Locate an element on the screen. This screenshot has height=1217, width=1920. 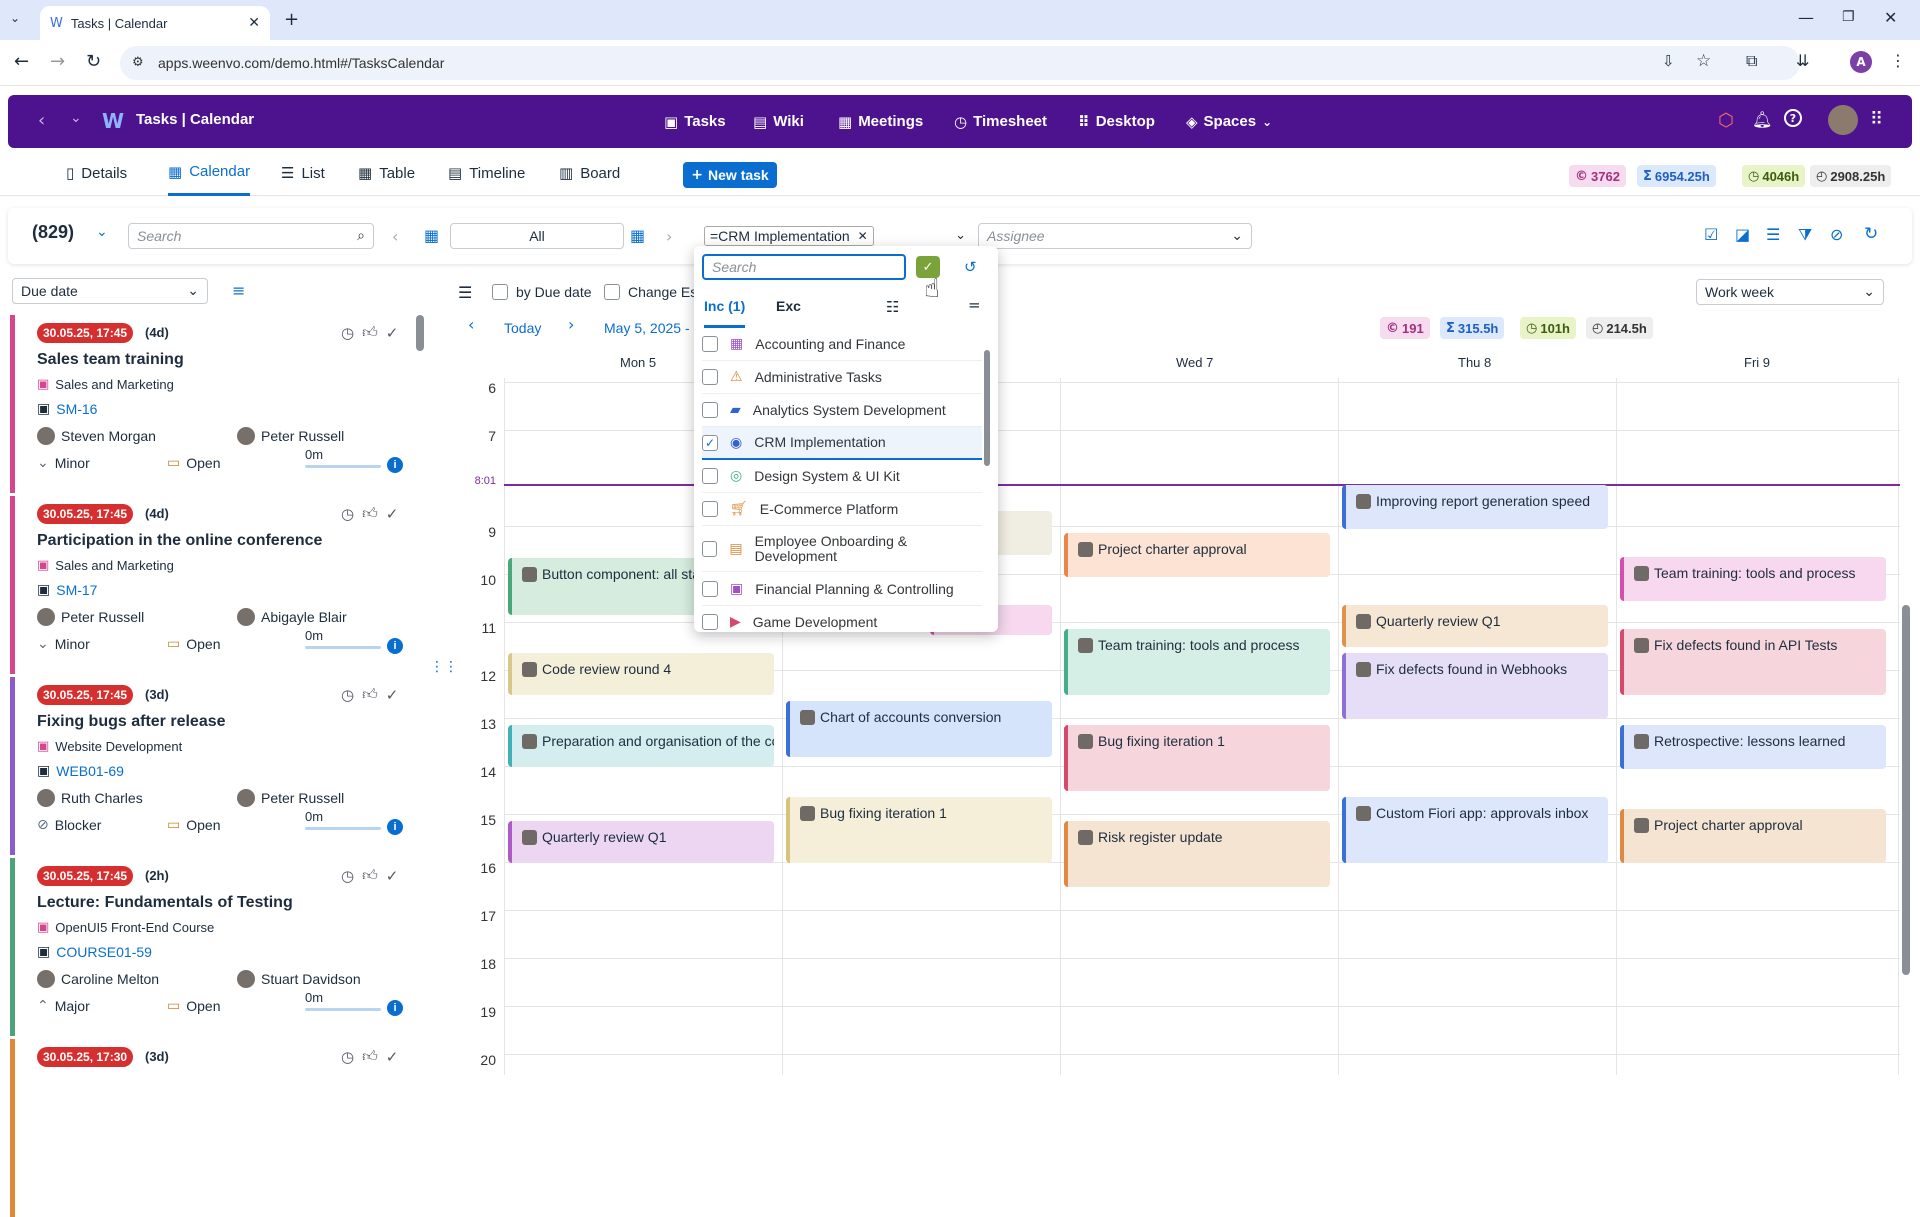
calendar-event: Retrospective: lessons learned is located at coordinates (1753, 747).